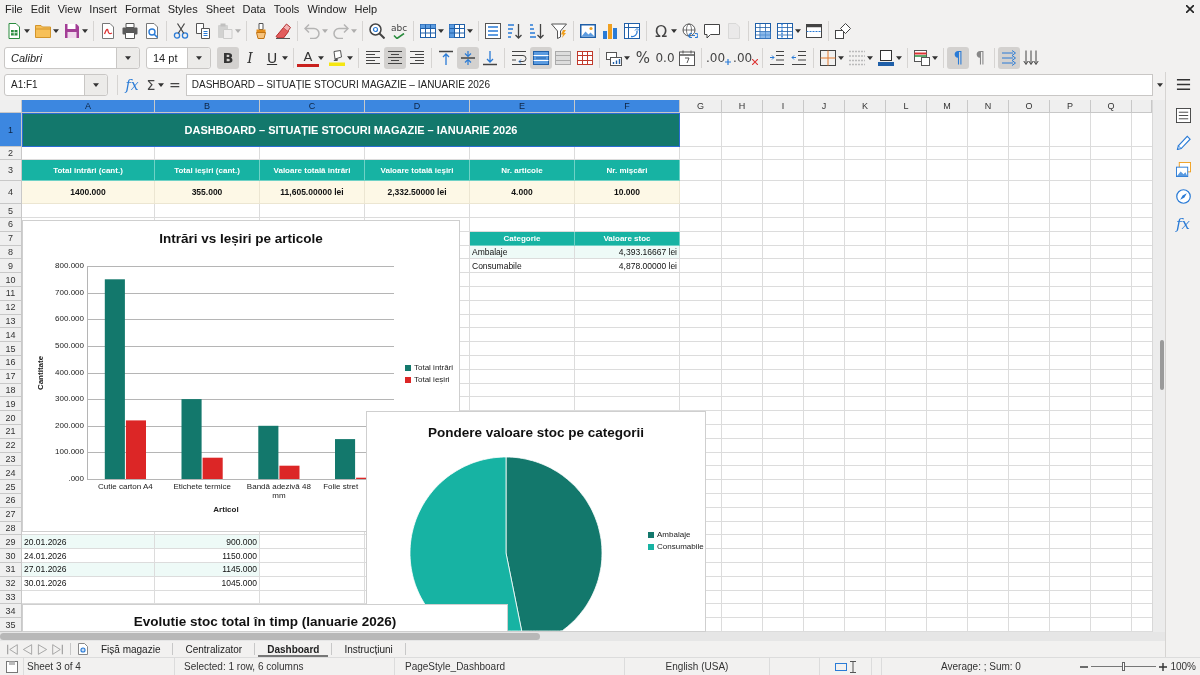 This screenshot has width=1200, height=675. What do you see at coordinates (207, 106) in the screenshot?
I see `column-header: B` at bounding box center [207, 106].